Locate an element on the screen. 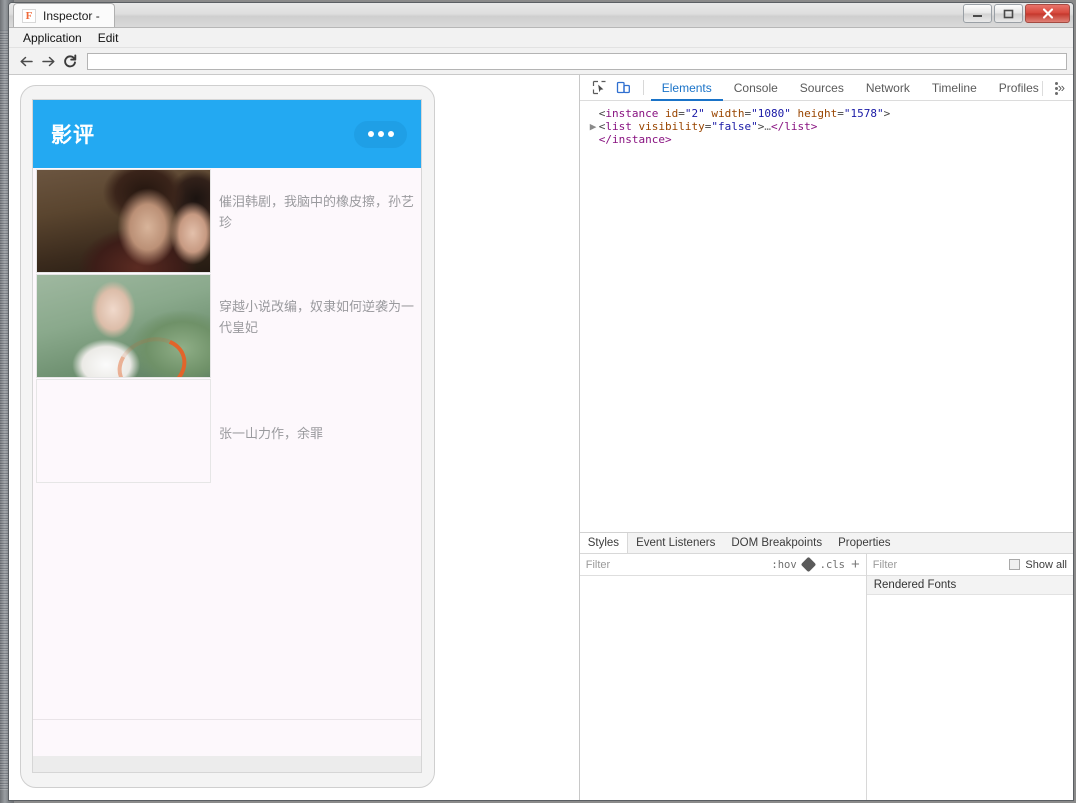 The height and width of the screenshot is (803, 1076). review-title: 穿越小说改编，奴隶如何逆袭为一代皇妃 is located at coordinates (317, 317).